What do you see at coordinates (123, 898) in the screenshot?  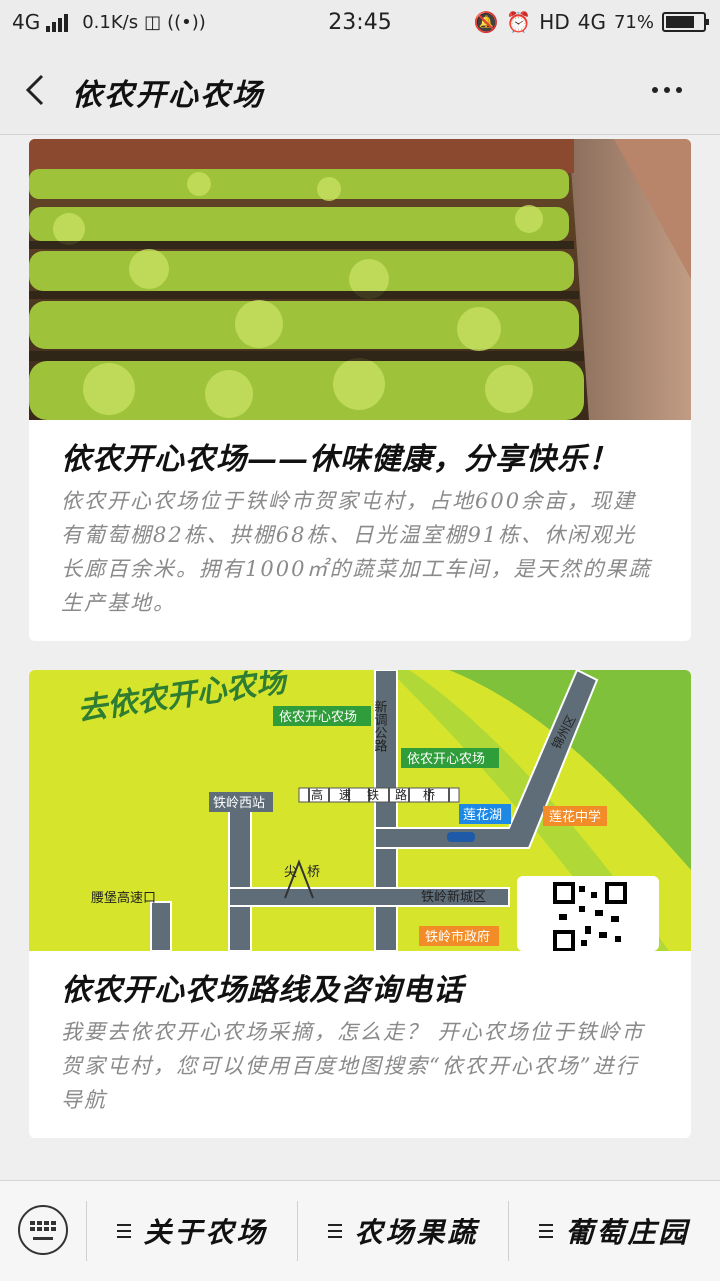 I see `map-label-highway: 腰堡高速口` at bounding box center [123, 898].